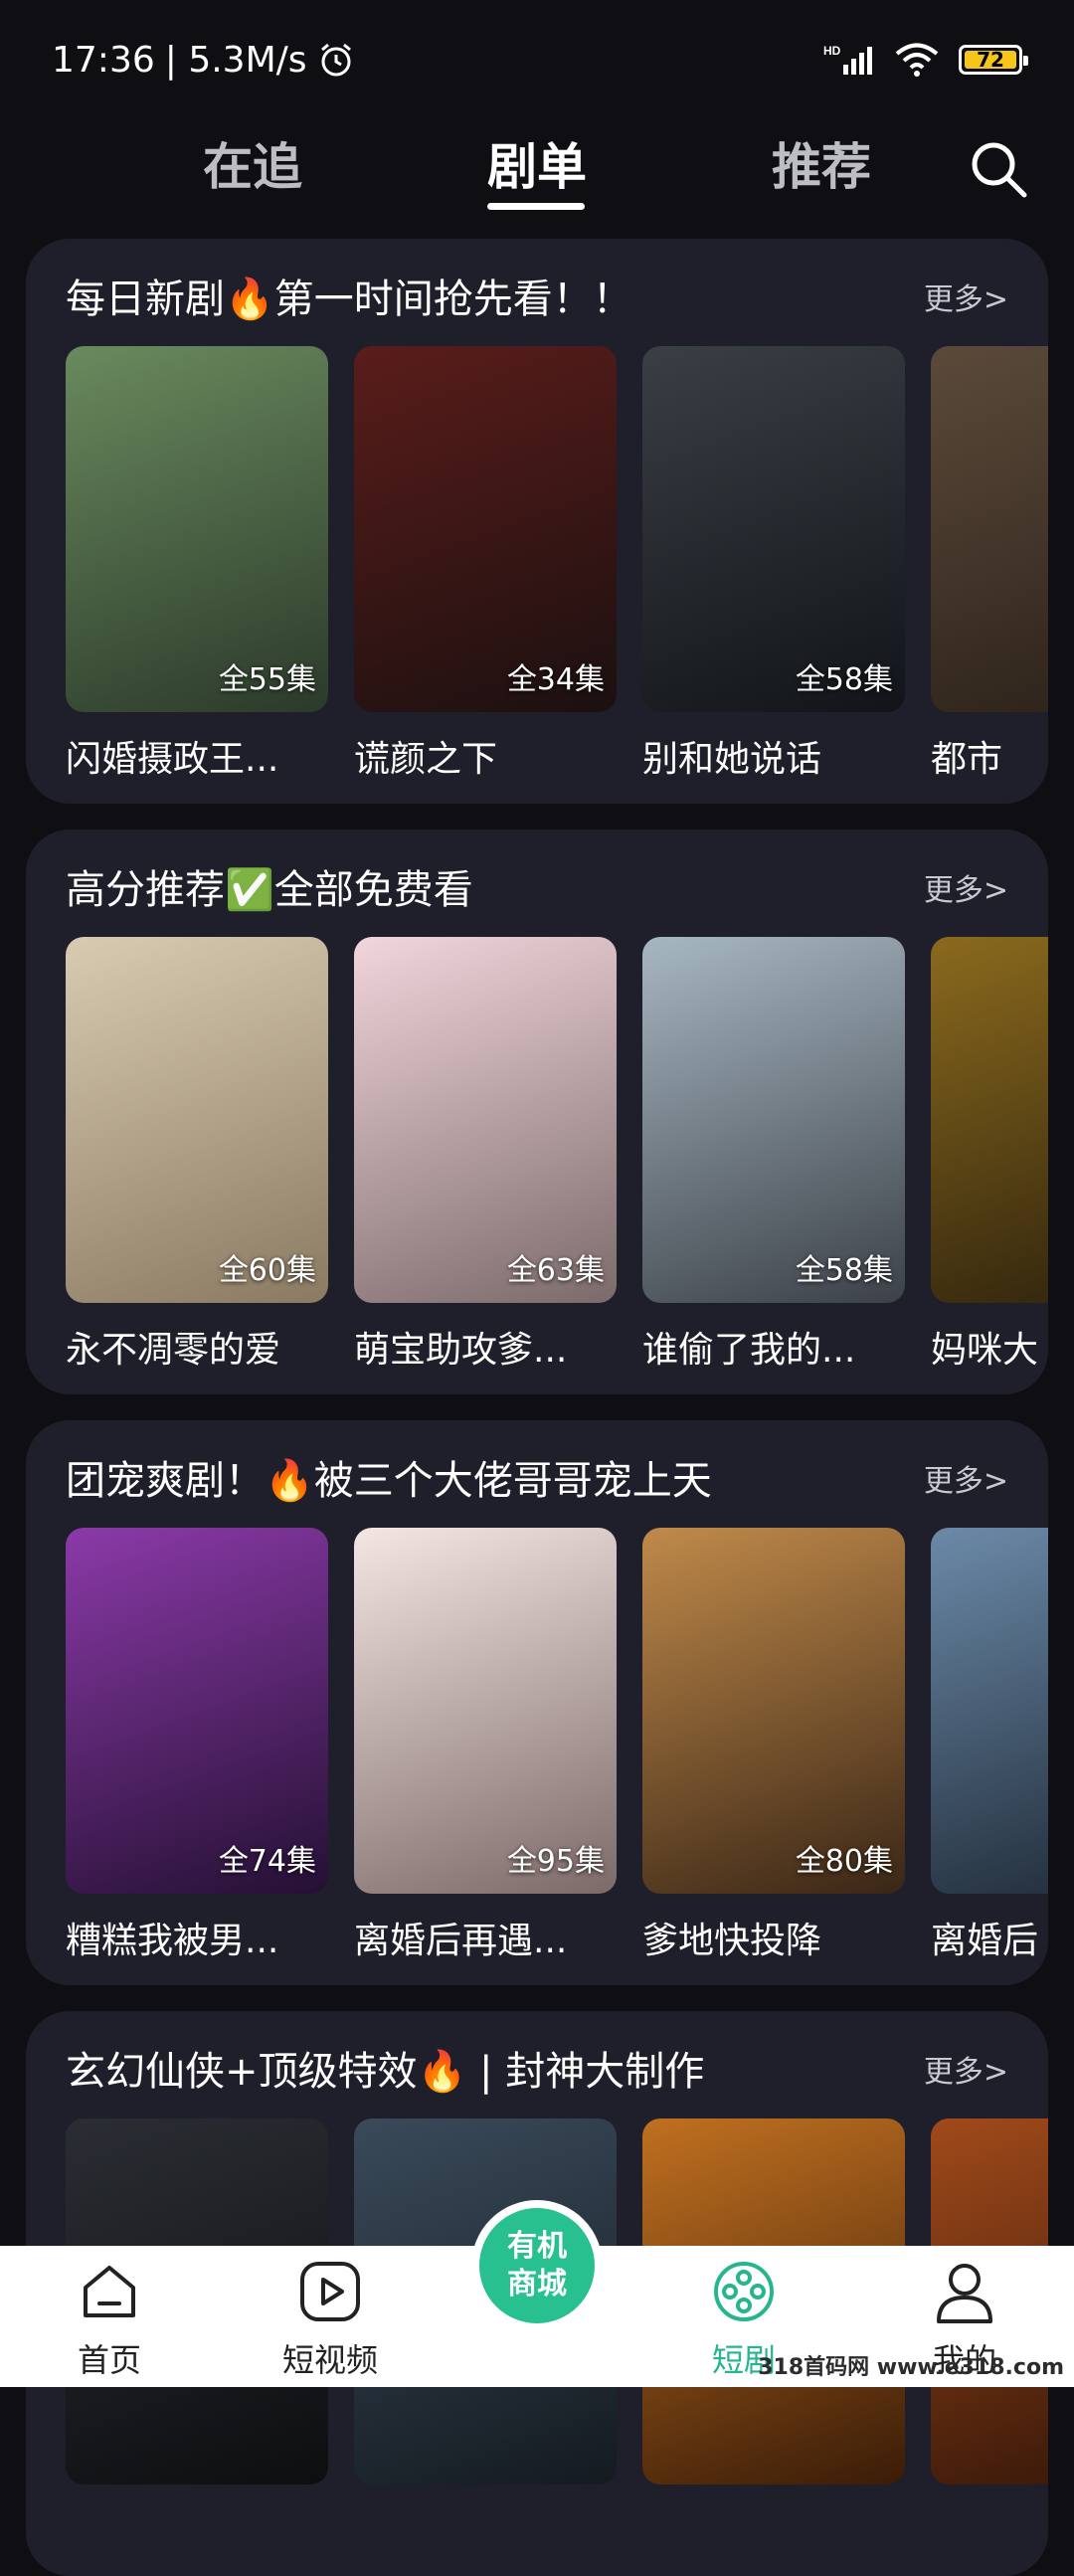  I want to click on top-tabs: 在追 剧单 推荐, so click(537, 179).